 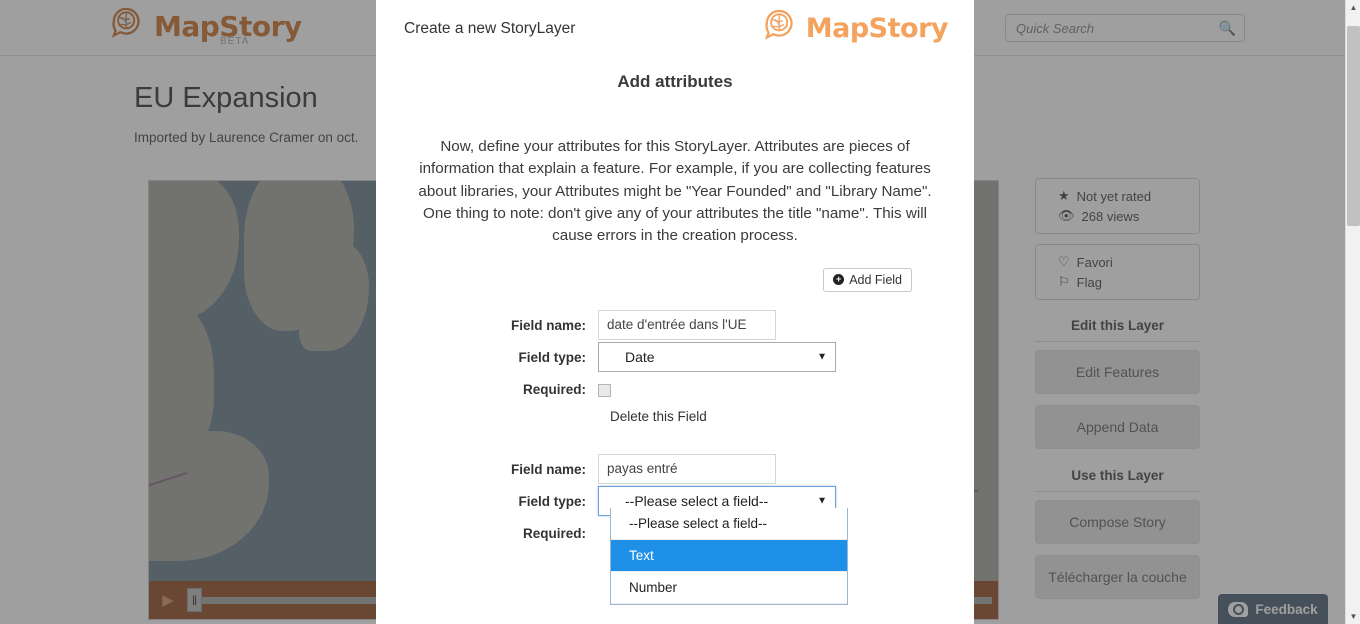 What do you see at coordinates (729, 524) in the screenshot?
I see `dropdown-option-placeholder: --Please select a field--` at bounding box center [729, 524].